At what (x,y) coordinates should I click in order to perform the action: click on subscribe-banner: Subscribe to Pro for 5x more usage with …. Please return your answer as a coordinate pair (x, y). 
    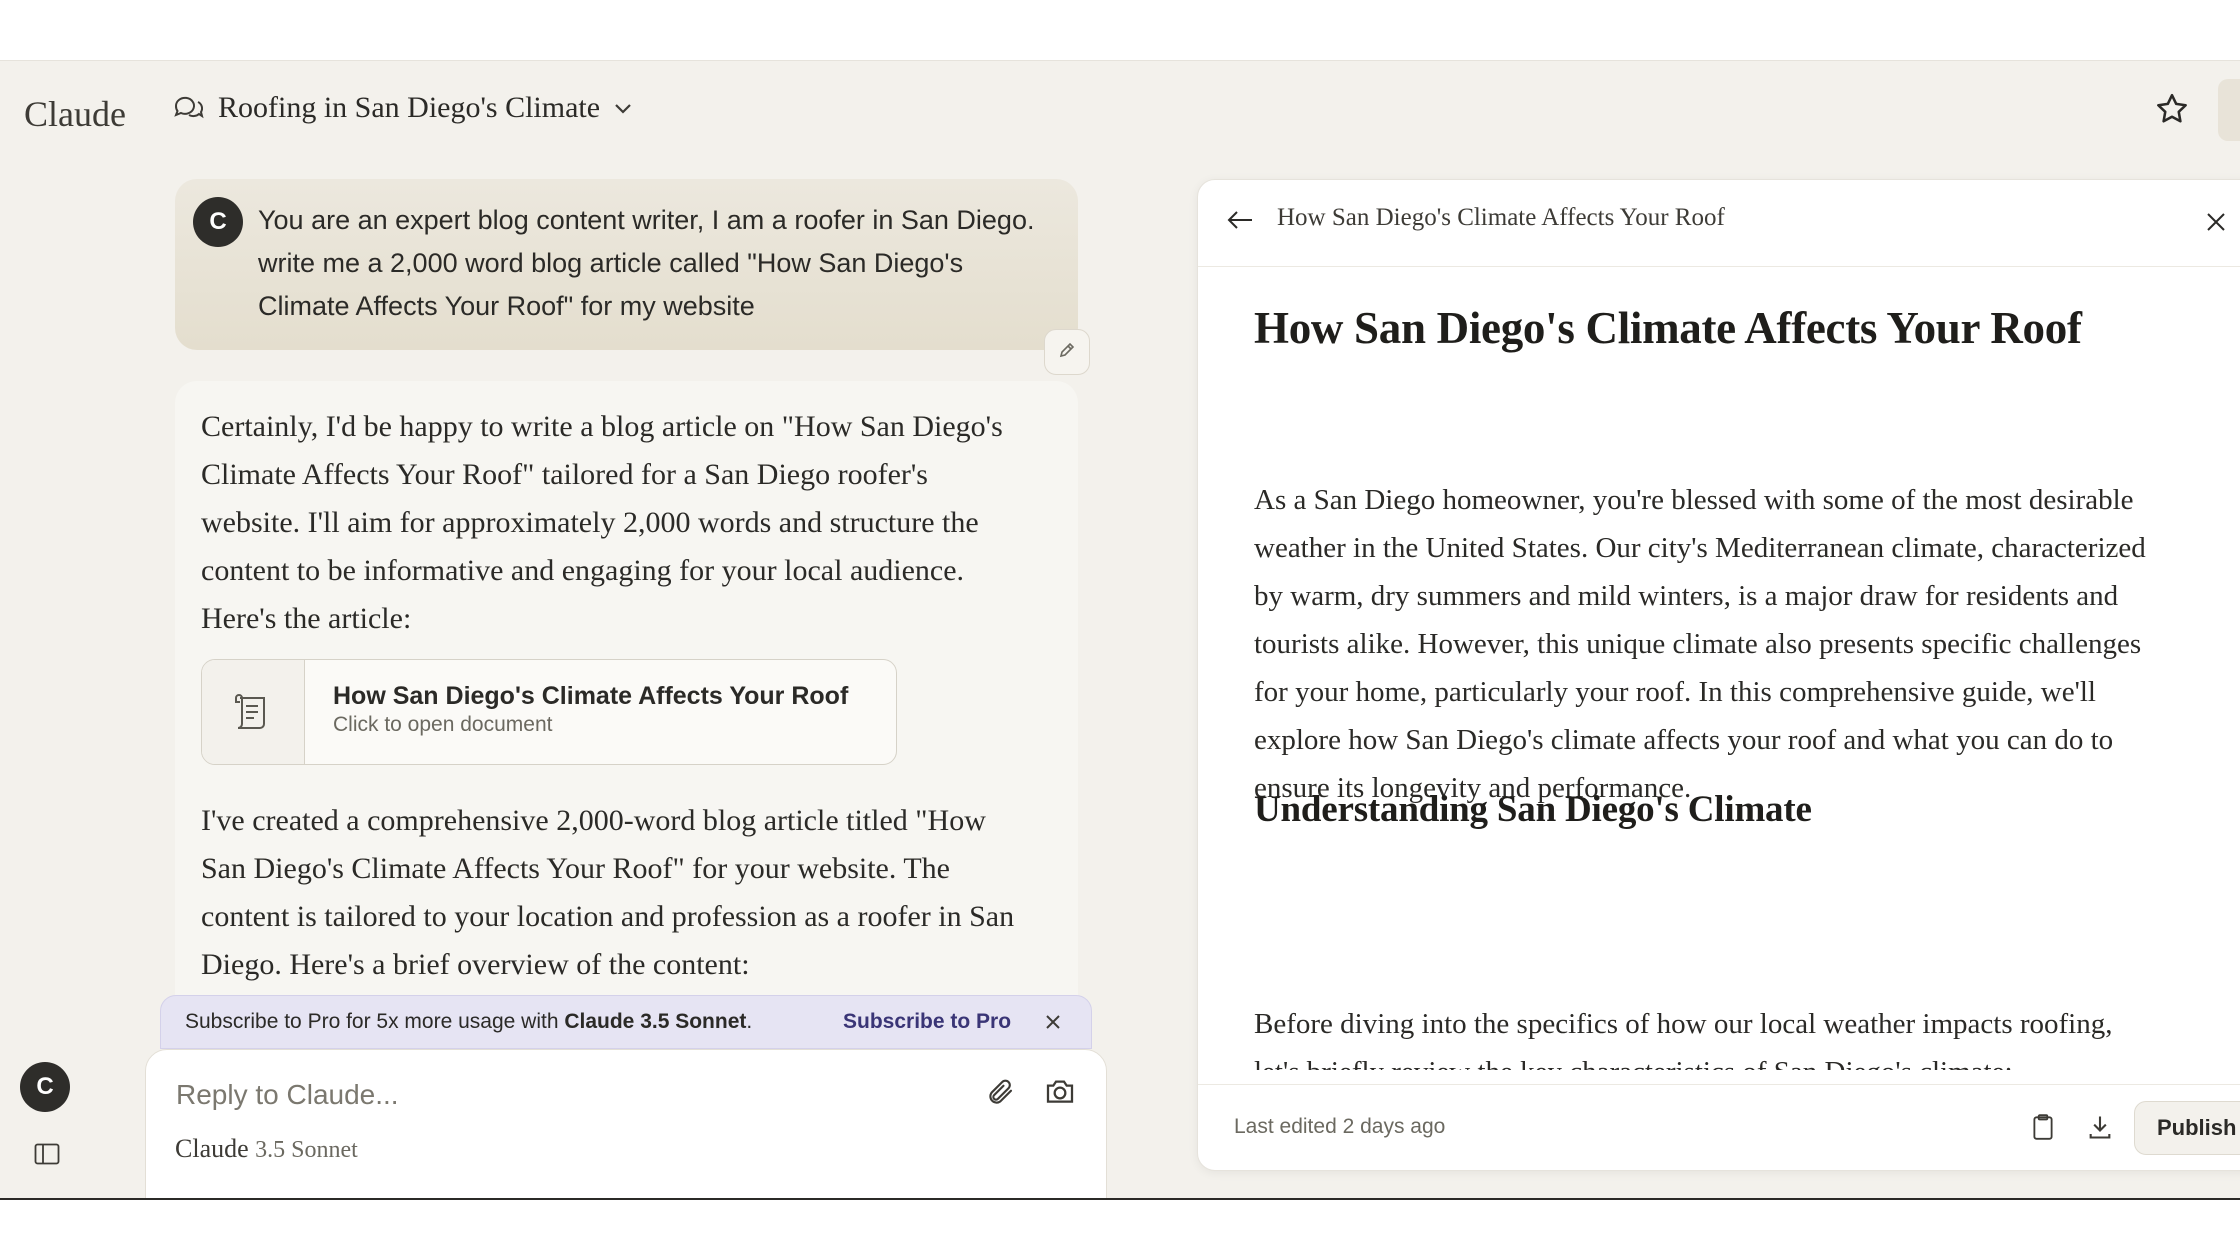
    Looking at the image, I should click on (626, 1022).